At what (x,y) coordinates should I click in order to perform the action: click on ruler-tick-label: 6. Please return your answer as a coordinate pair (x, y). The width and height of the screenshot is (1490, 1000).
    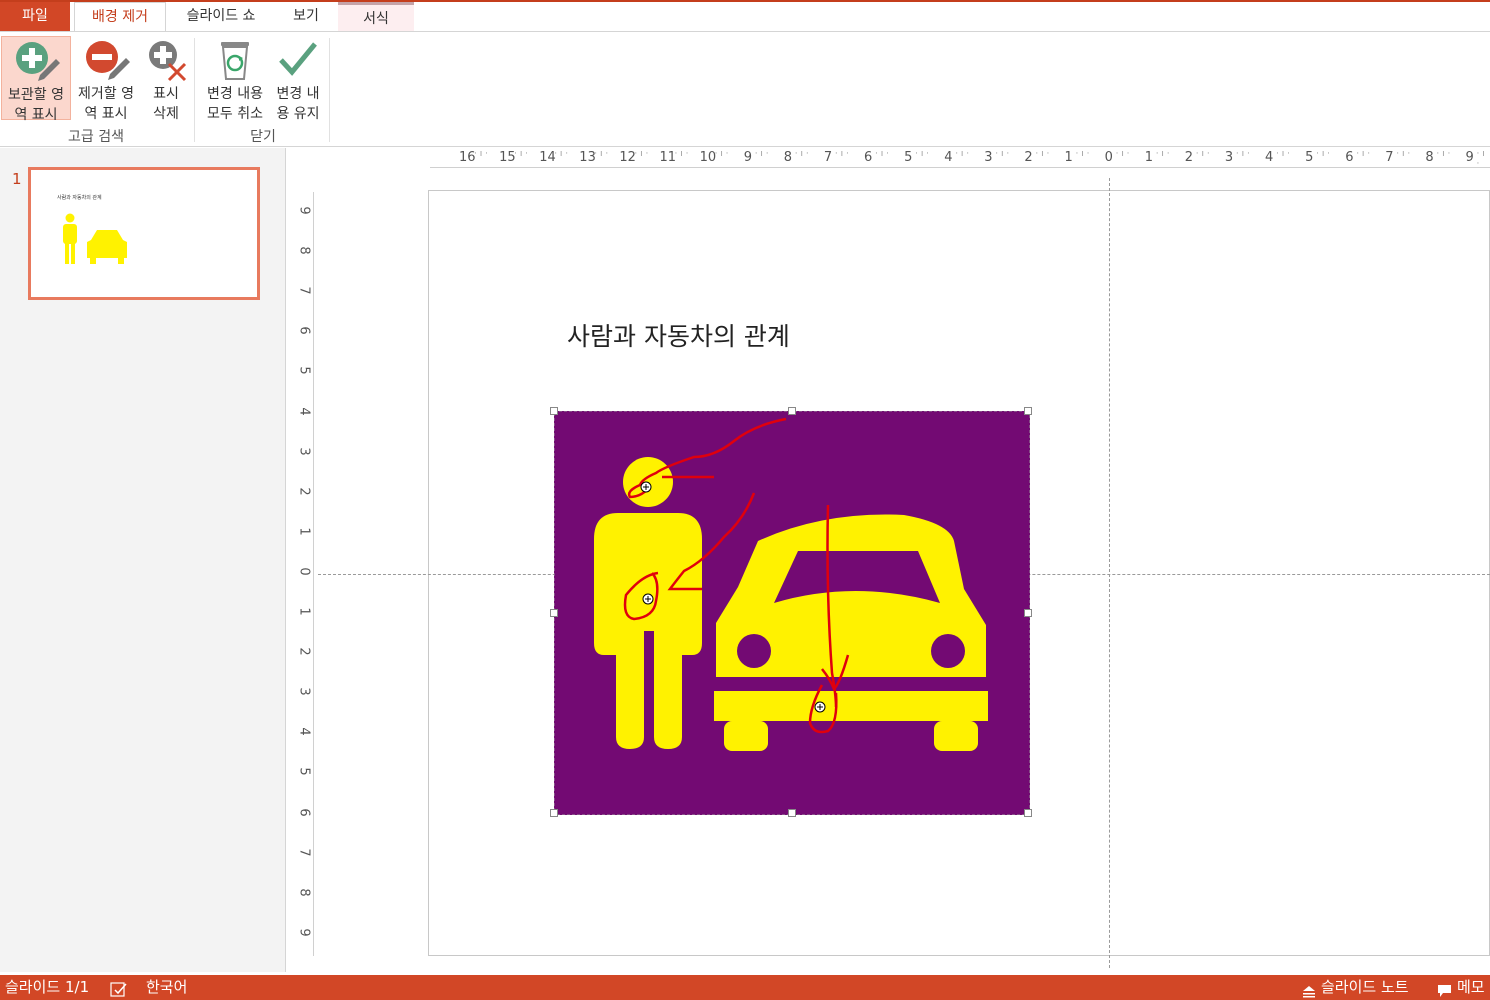
    Looking at the image, I should click on (1349, 157).